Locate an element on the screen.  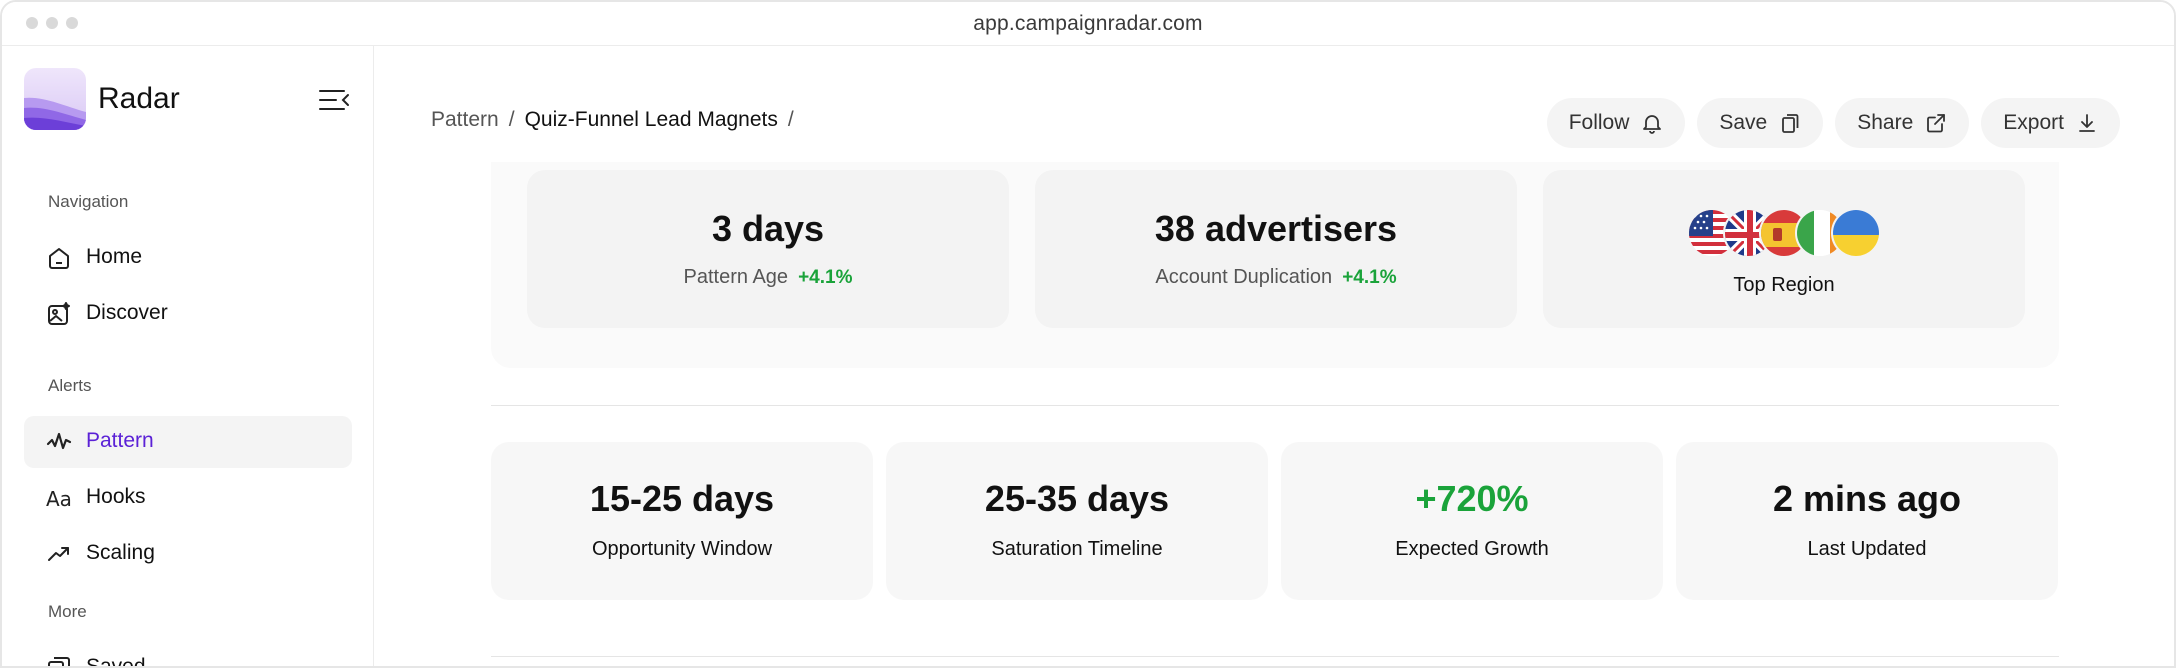
account-duplication-value: 38 advertisers is located at coordinates (1276, 228).